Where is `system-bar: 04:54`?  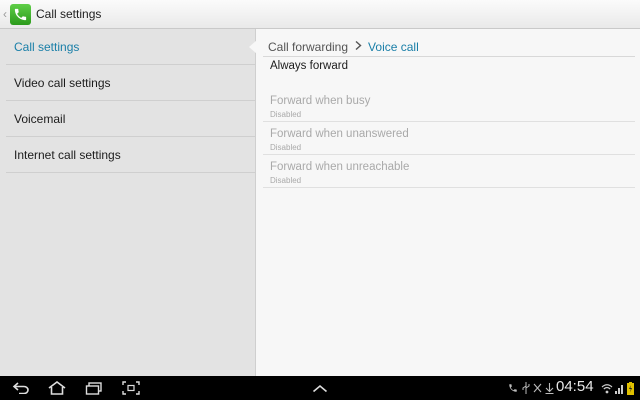 system-bar: 04:54 is located at coordinates (320, 388).